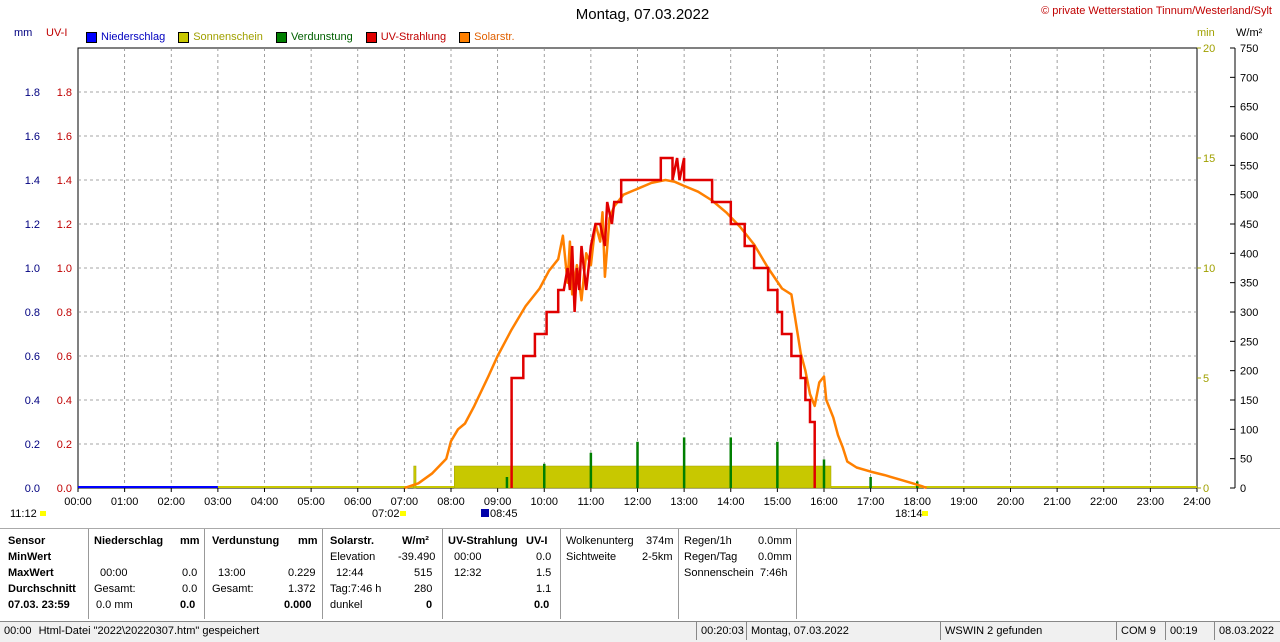  What do you see at coordinates (32, 357) in the screenshot?
I see `mm-tick-label: 0.6` at bounding box center [32, 357].